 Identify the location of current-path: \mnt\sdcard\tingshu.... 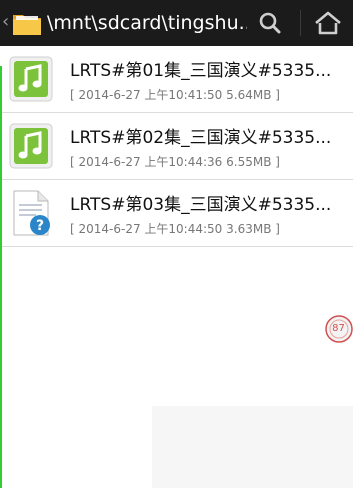
(147, 23).